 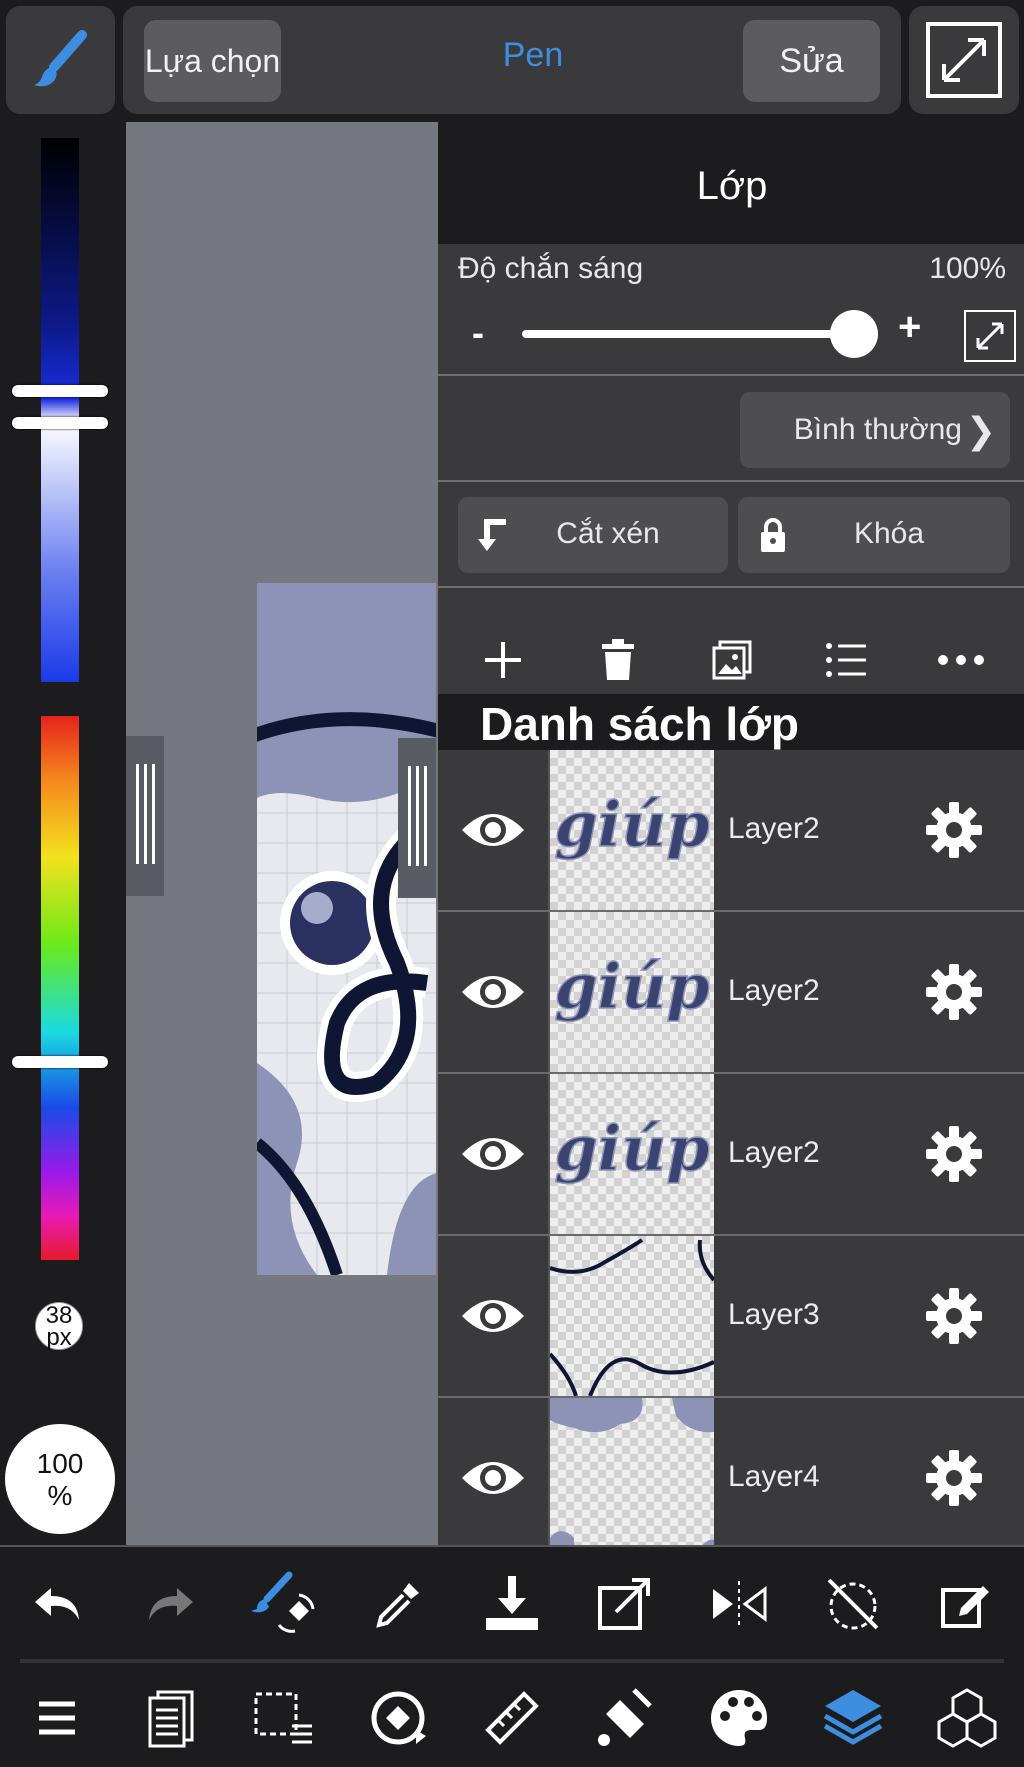 I want to click on add-layer-button, so click(x=503, y=660).